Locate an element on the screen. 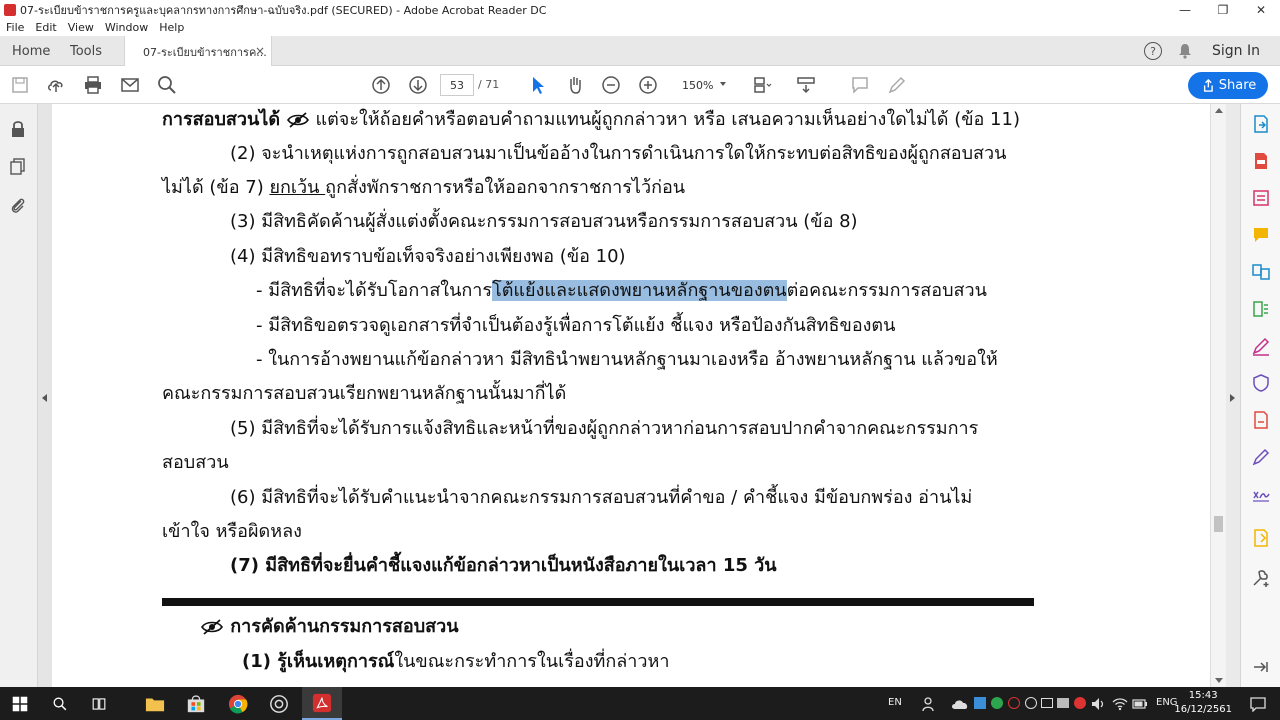 Image resolution: width=1280 pixels, height=720 pixels. scroll-up-icon is located at coordinates (1219, 110).